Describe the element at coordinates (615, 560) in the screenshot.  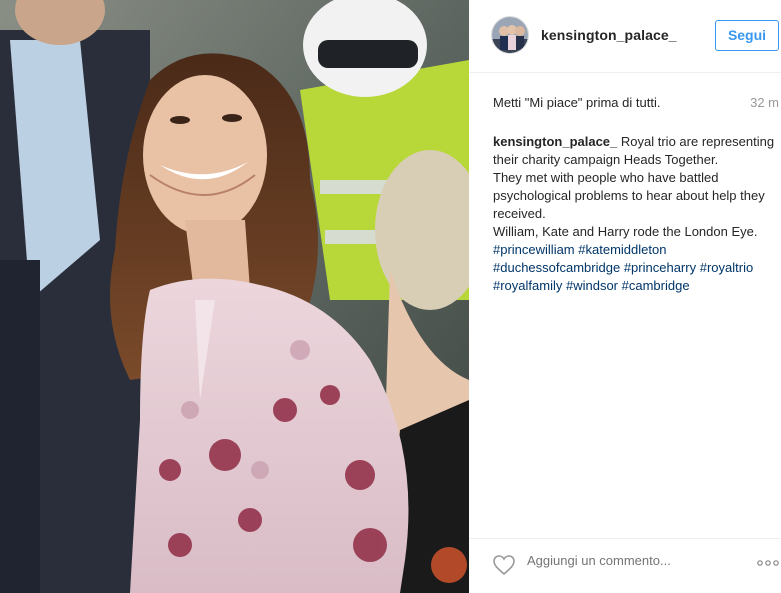
I see `comment-input` at that location.